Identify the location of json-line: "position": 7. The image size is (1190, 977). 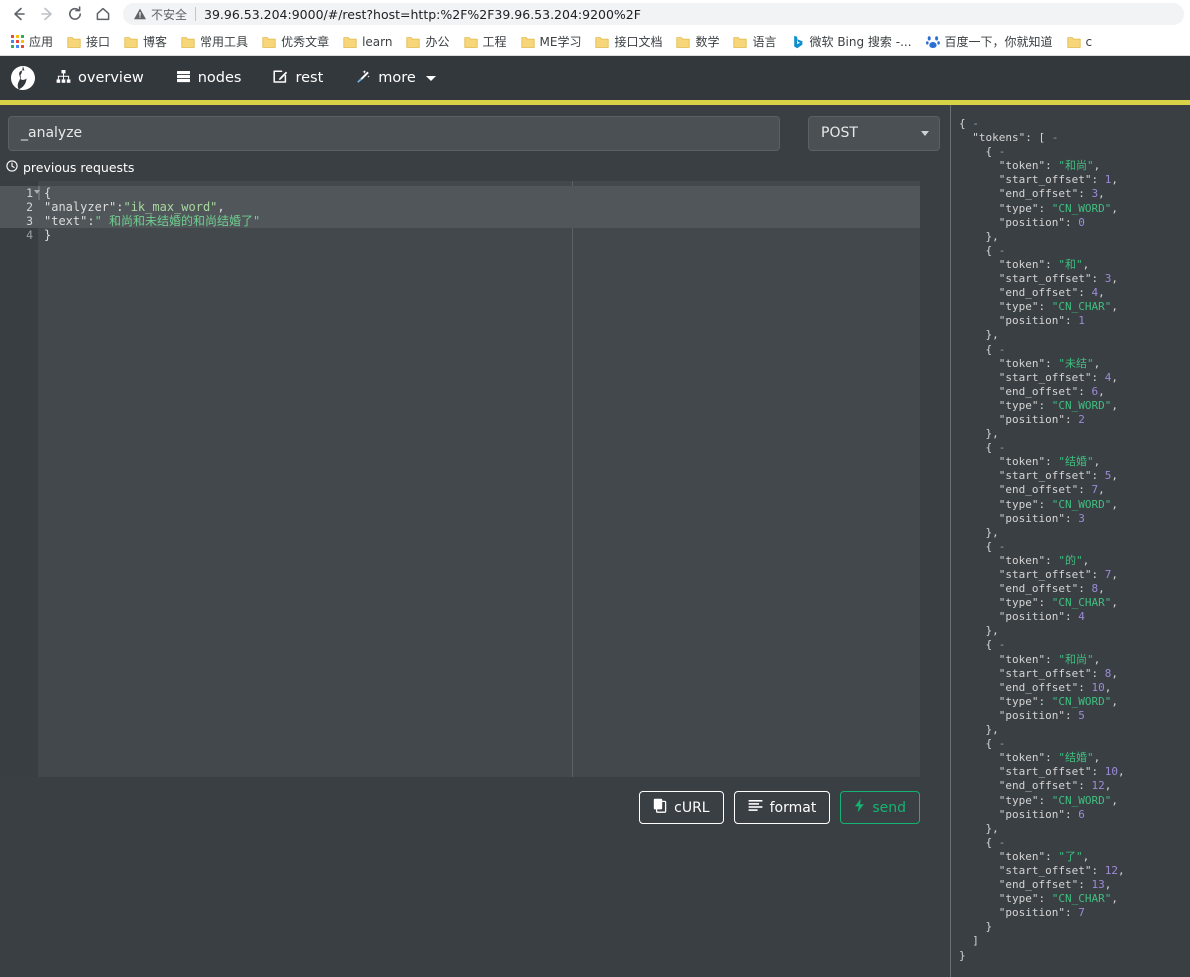
(1041, 913).